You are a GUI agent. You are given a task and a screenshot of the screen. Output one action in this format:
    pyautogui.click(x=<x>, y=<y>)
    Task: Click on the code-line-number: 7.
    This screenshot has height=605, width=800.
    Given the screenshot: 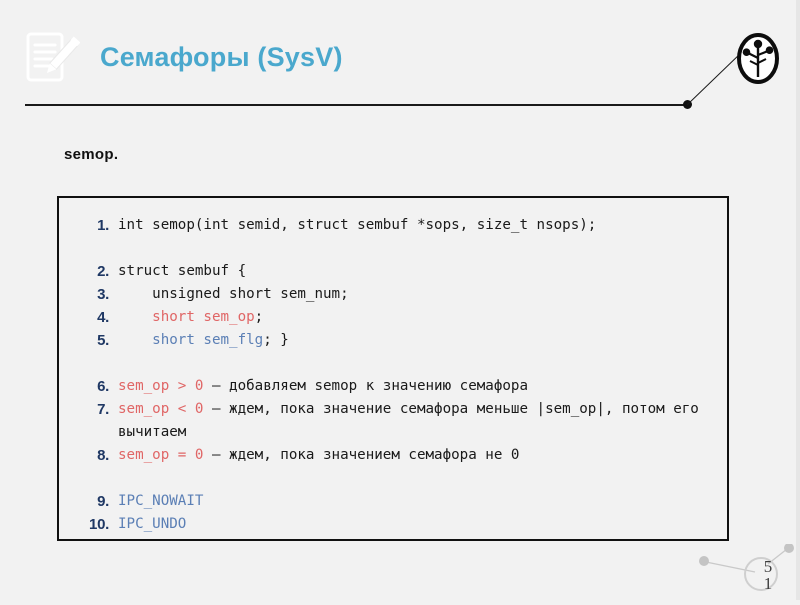 What is the action you would take?
    pyautogui.click(x=103, y=409)
    